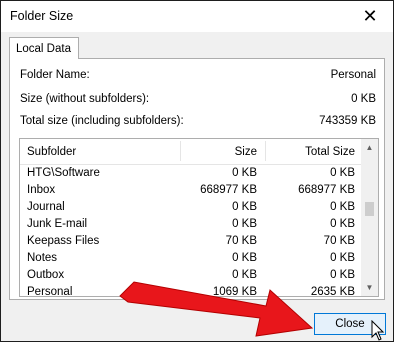  I want to click on table-row: Personal 1069 KB 2635 KB, so click(191, 290).